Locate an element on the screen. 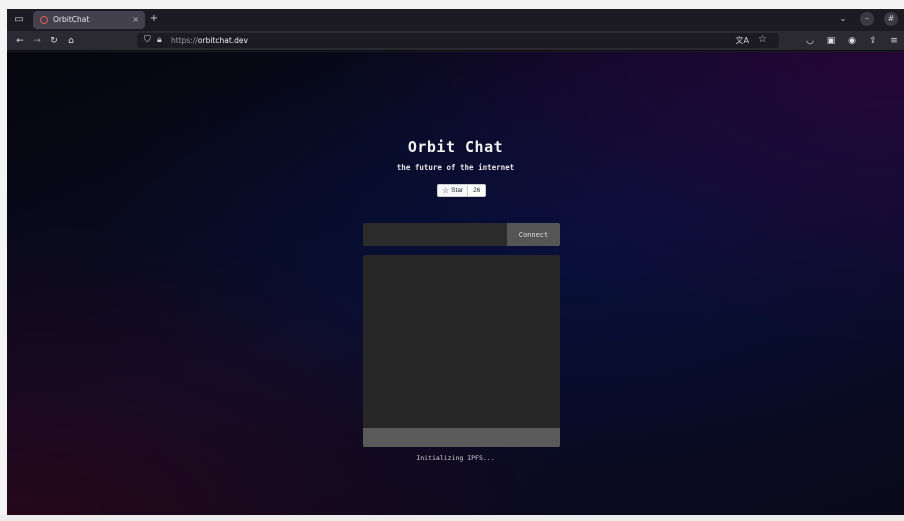 The image size is (904, 521). window-controls: ⌄ – # is located at coordinates (867, 19).